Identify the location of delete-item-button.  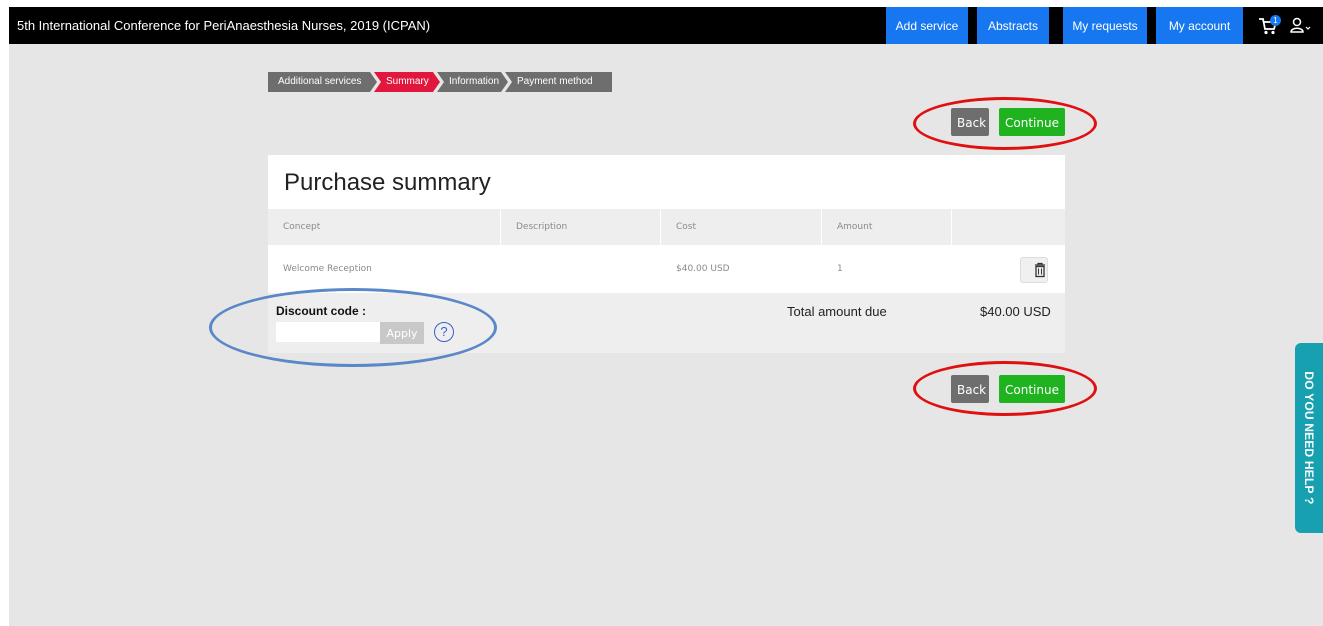
(1034, 270).